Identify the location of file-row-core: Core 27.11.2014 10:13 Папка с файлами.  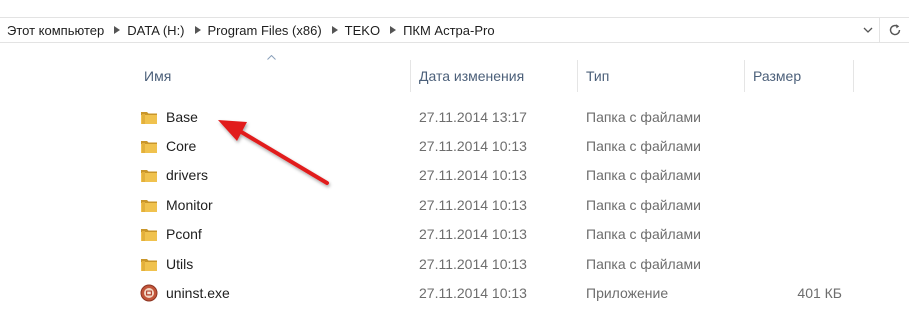
(495, 145).